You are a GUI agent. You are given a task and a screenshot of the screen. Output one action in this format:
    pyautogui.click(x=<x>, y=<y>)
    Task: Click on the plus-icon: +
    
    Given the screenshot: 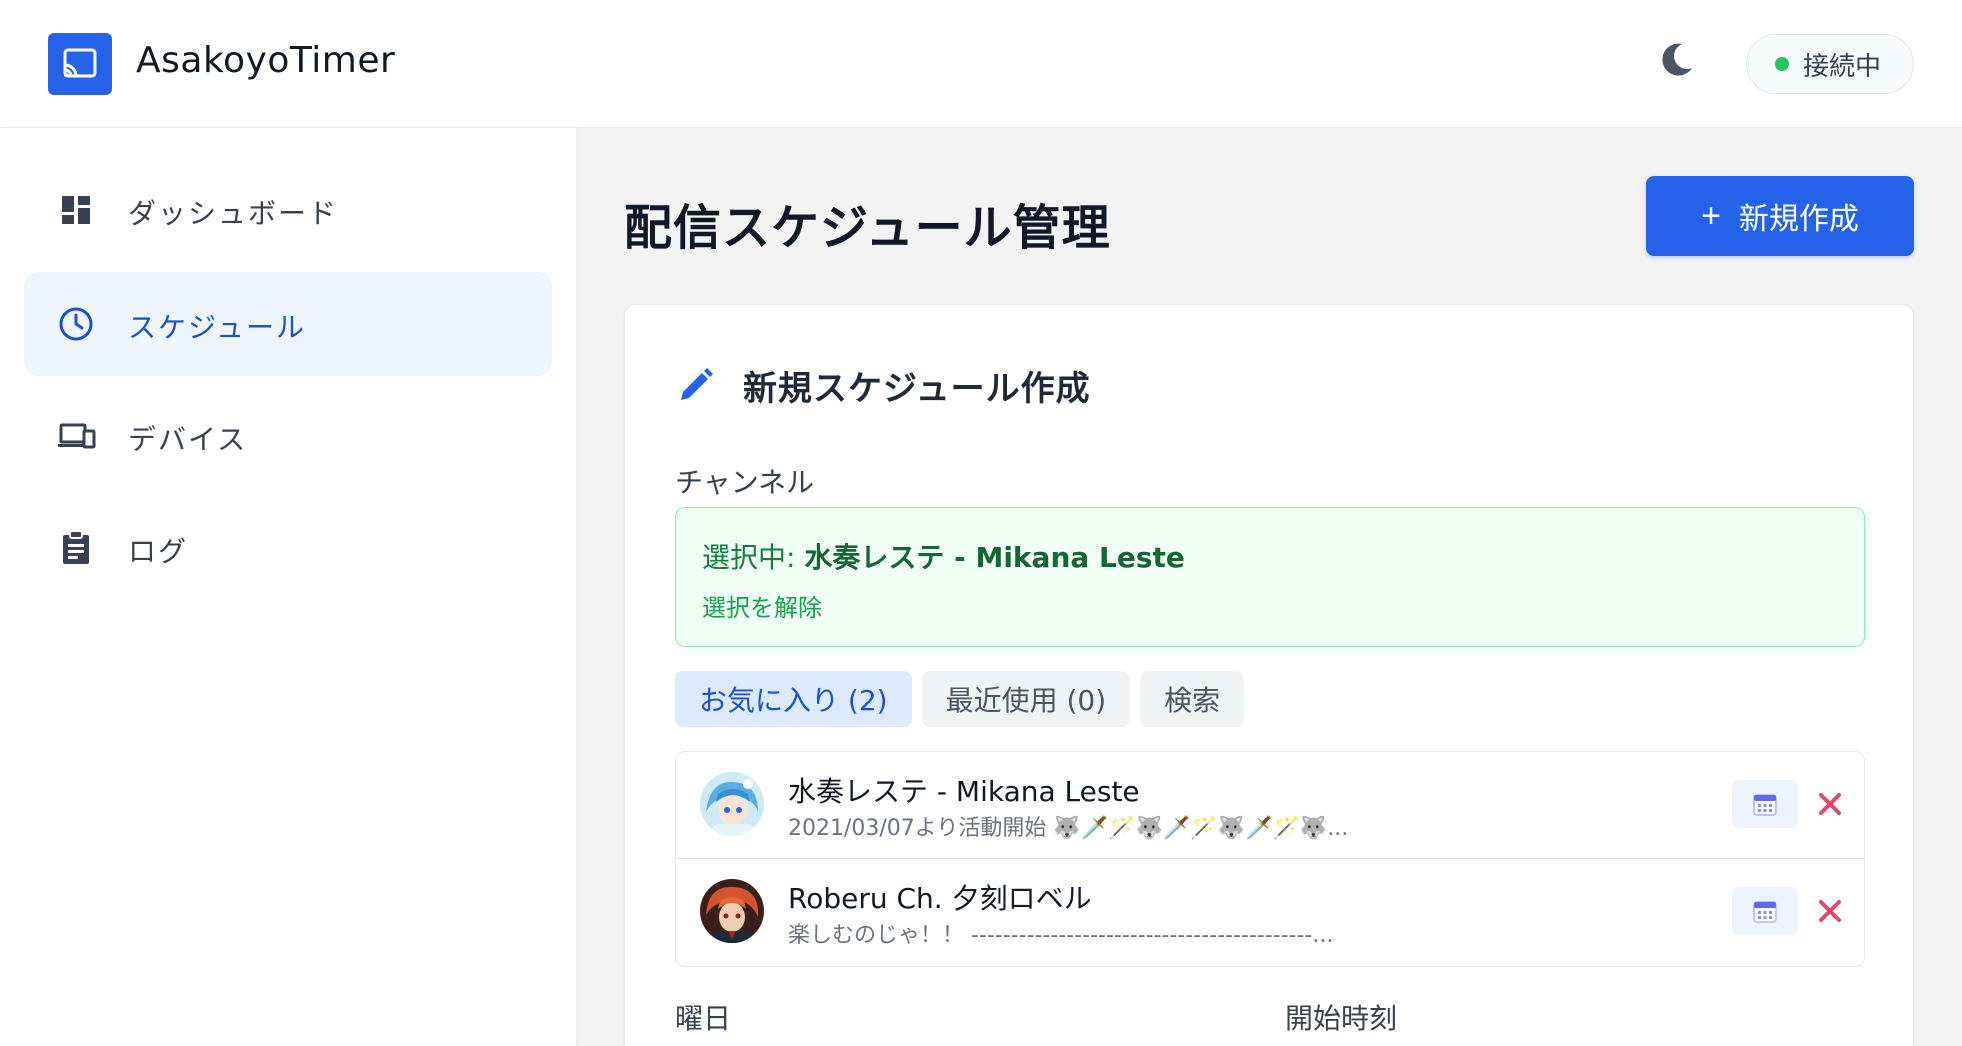 What is the action you would take?
    pyautogui.click(x=1711, y=215)
    